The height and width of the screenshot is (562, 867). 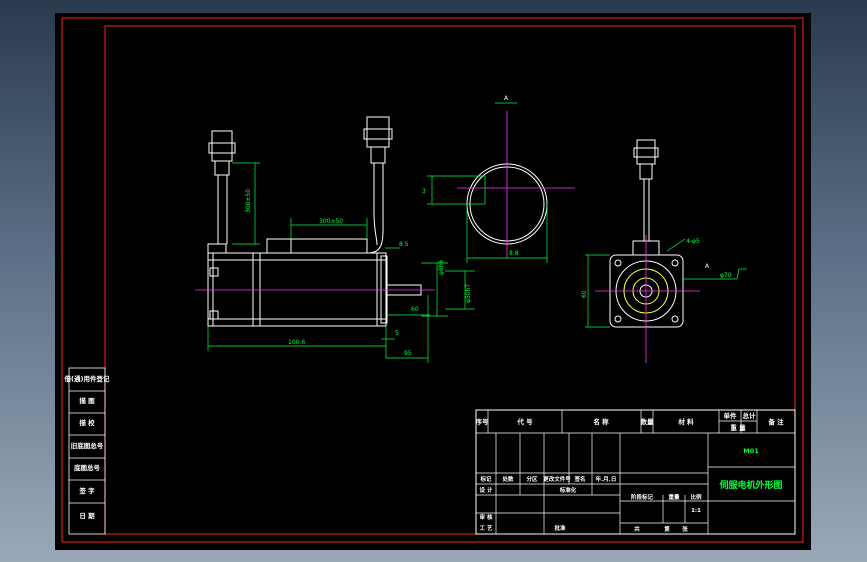 I want to click on shaft-section-view: 3 8.8 A, so click(x=498, y=179).